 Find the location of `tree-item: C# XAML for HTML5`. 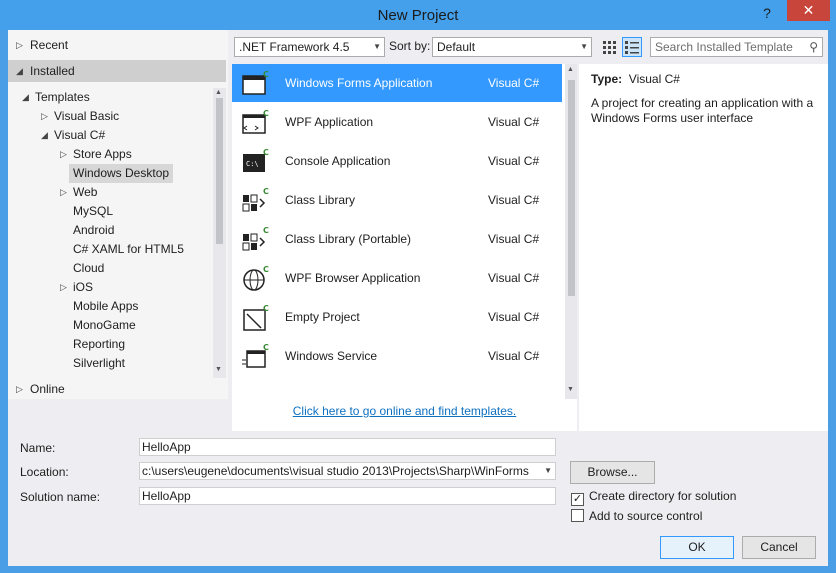

tree-item: C# XAML for HTML5 is located at coordinates (128, 249).